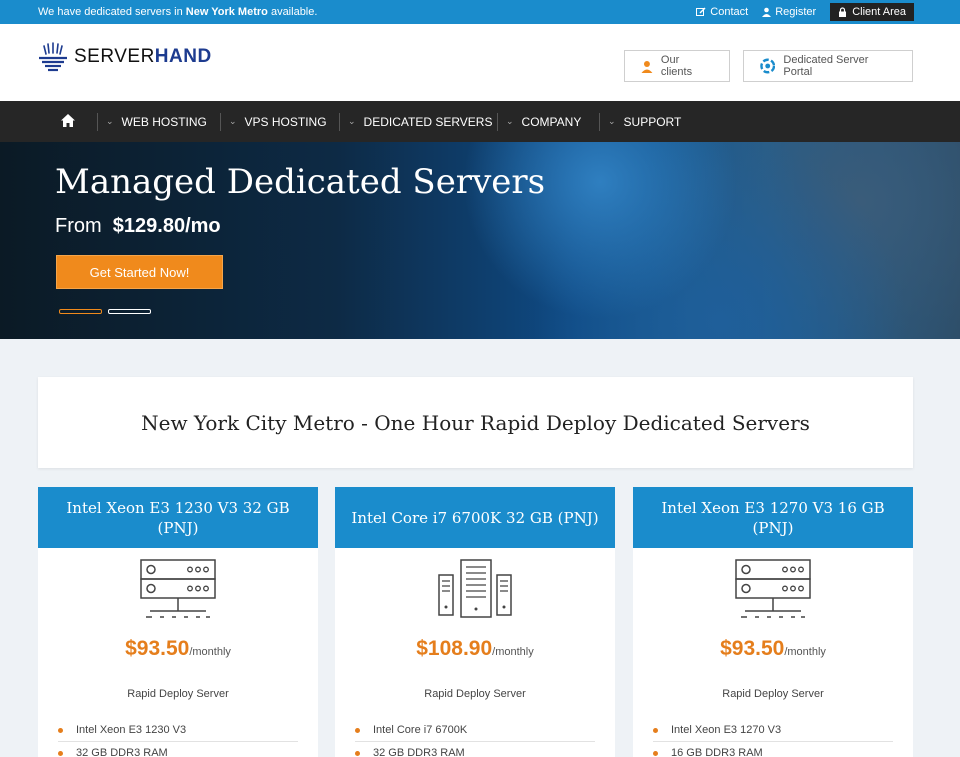 This screenshot has width=960, height=757. I want to click on register-link: Register, so click(789, 12).